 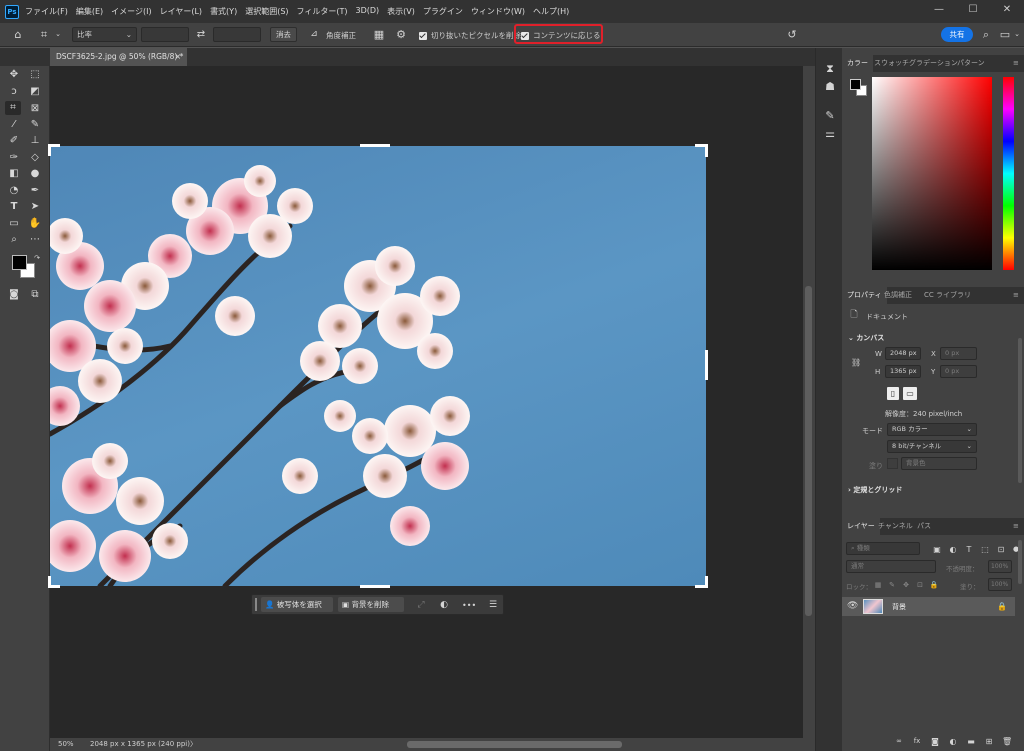 I want to click on color-field, so click(x=932, y=173).